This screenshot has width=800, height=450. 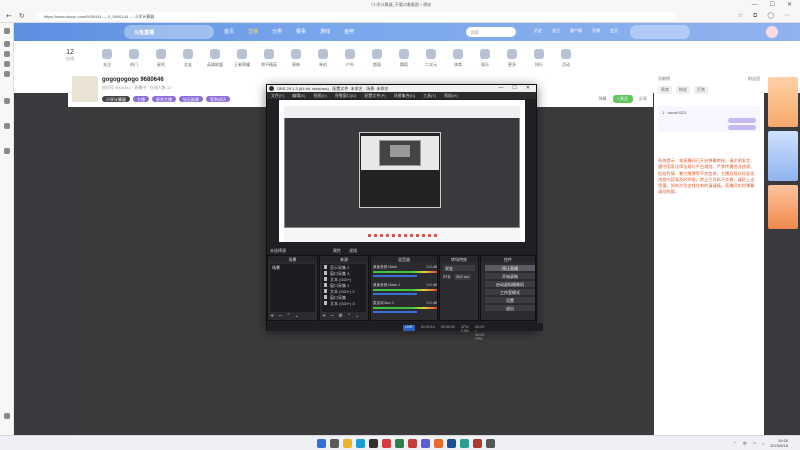 I want to click on streamer-tag: 主播, so click(x=141, y=99).